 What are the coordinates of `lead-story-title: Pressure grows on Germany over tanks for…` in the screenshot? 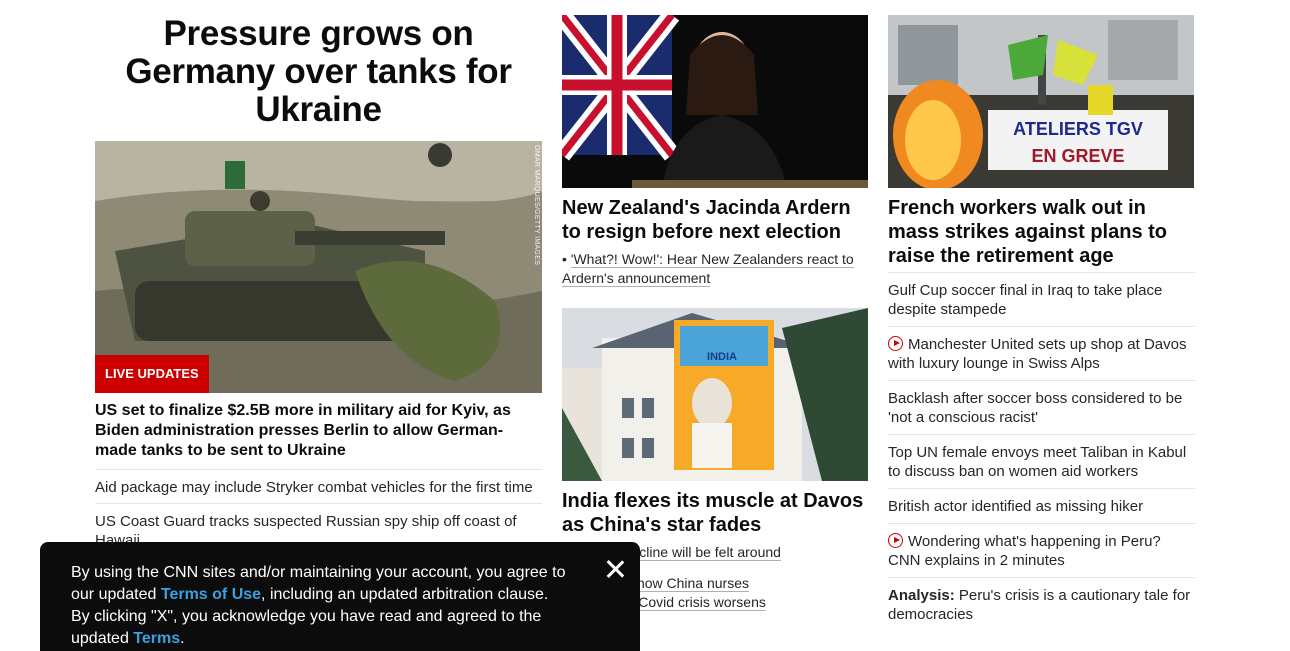 It's located at (318, 72).